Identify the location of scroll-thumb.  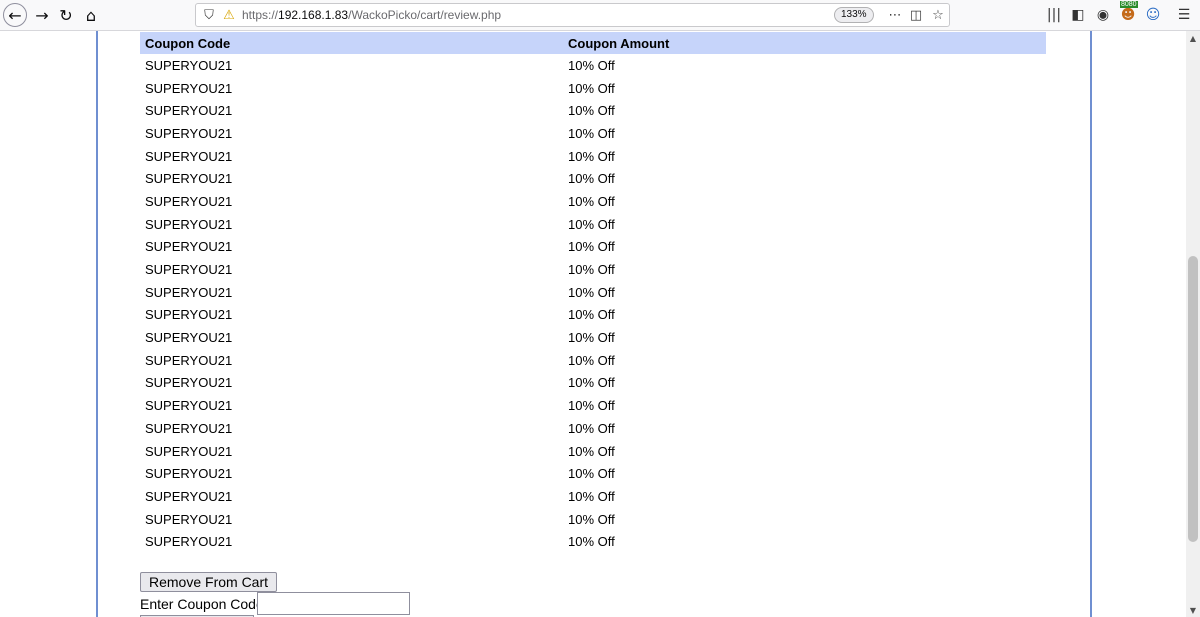
(1193, 399).